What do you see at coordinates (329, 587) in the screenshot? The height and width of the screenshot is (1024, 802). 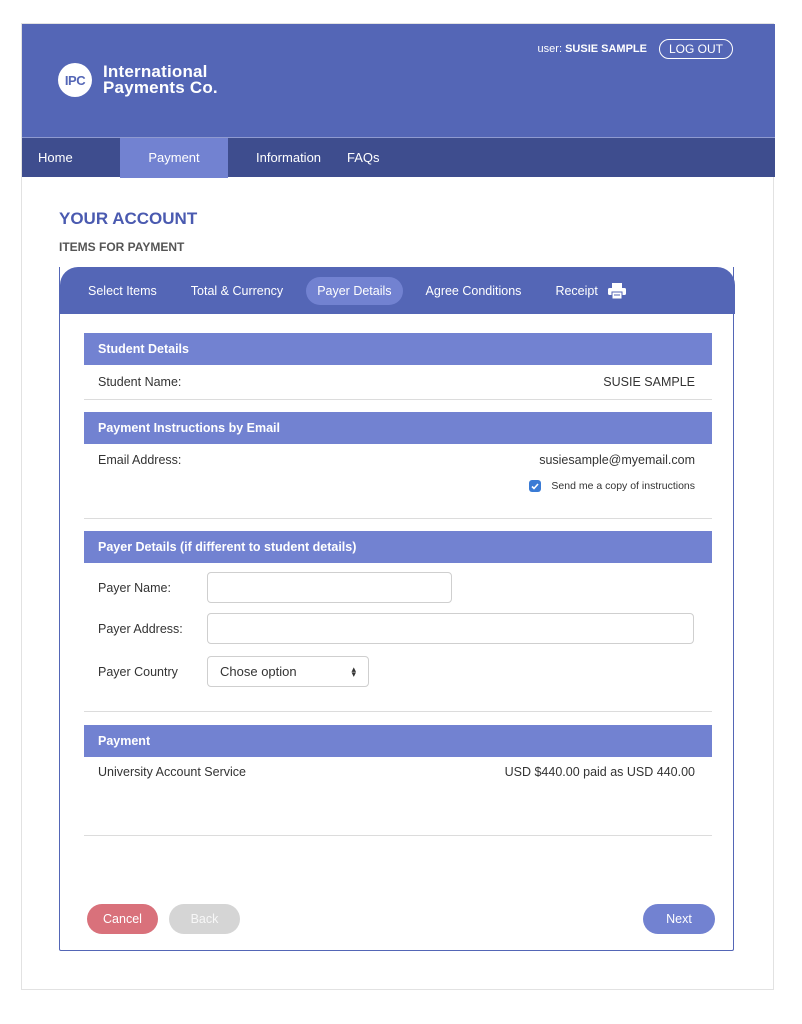 I see `payer-name-input` at bounding box center [329, 587].